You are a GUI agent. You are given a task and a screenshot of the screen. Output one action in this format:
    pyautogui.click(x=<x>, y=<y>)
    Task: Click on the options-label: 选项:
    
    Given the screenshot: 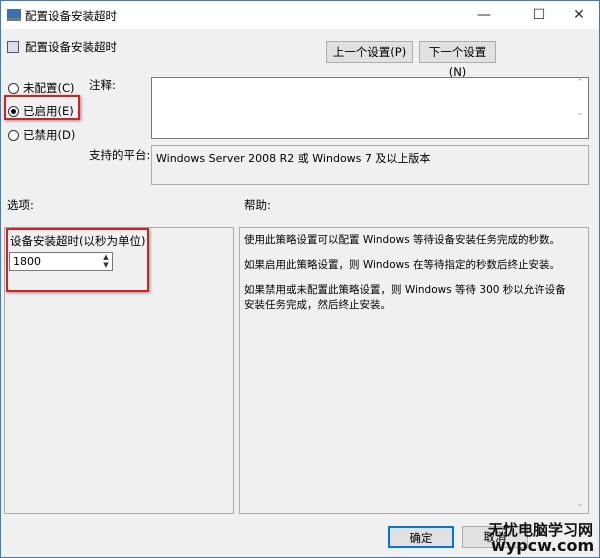 What is the action you would take?
    pyautogui.click(x=20, y=205)
    